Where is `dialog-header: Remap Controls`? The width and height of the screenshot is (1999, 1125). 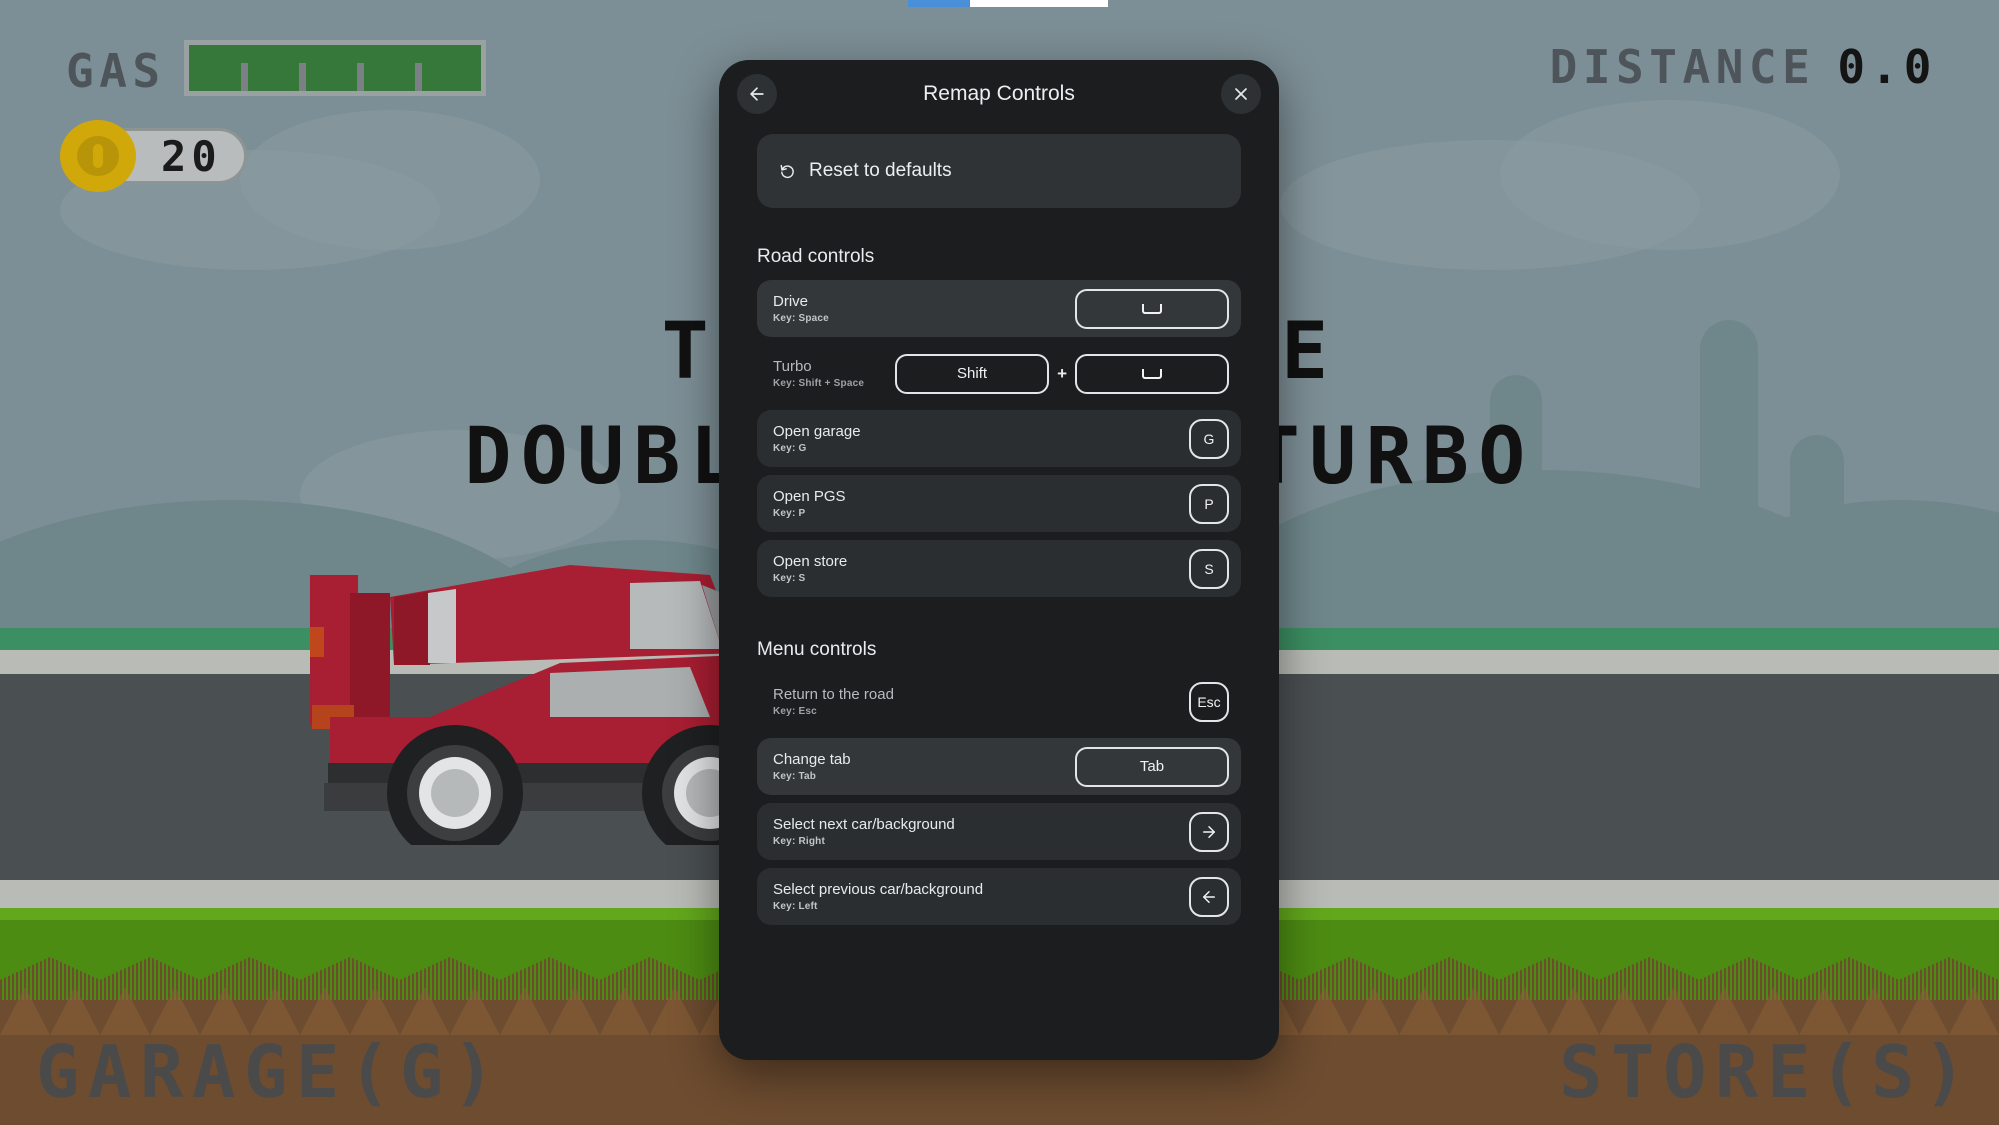
dialog-header: Remap Controls is located at coordinates (999, 94).